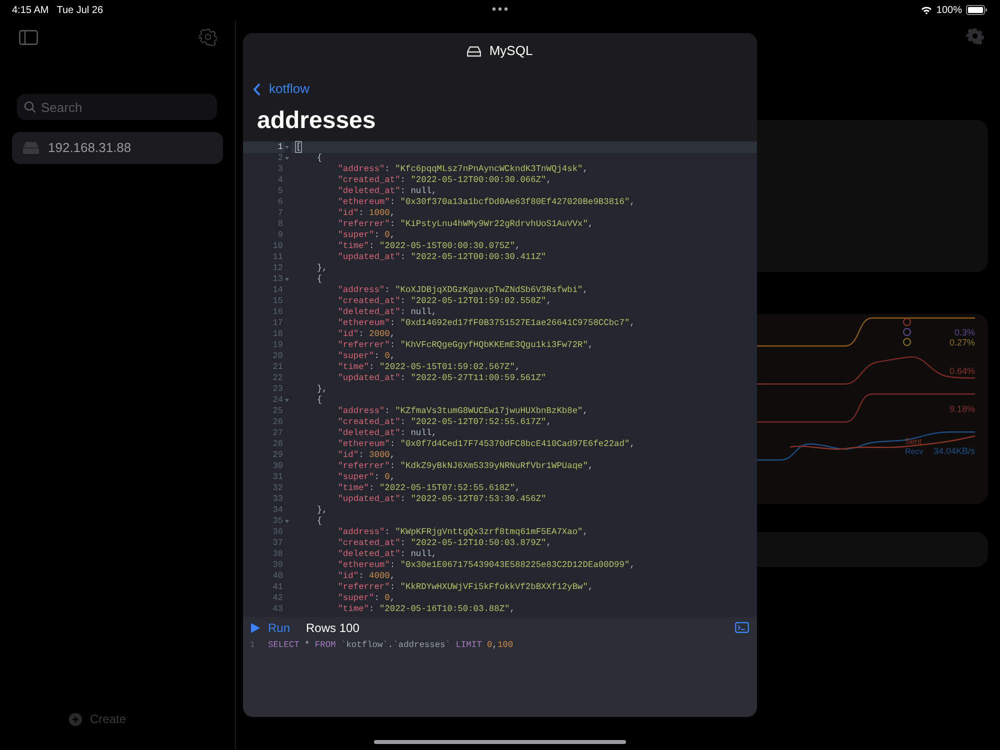 The image size is (1000, 750). What do you see at coordinates (977, 10) in the screenshot?
I see `battery-icon` at bounding box center [977, 10].